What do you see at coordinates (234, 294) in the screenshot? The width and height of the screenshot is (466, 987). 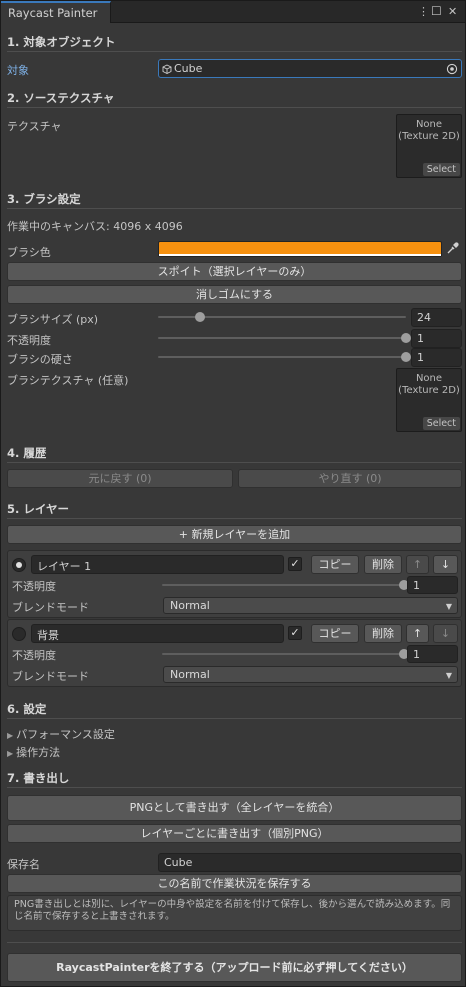 I see `eraser-button: 消しゴムにする` at bounding box center [234, 294].